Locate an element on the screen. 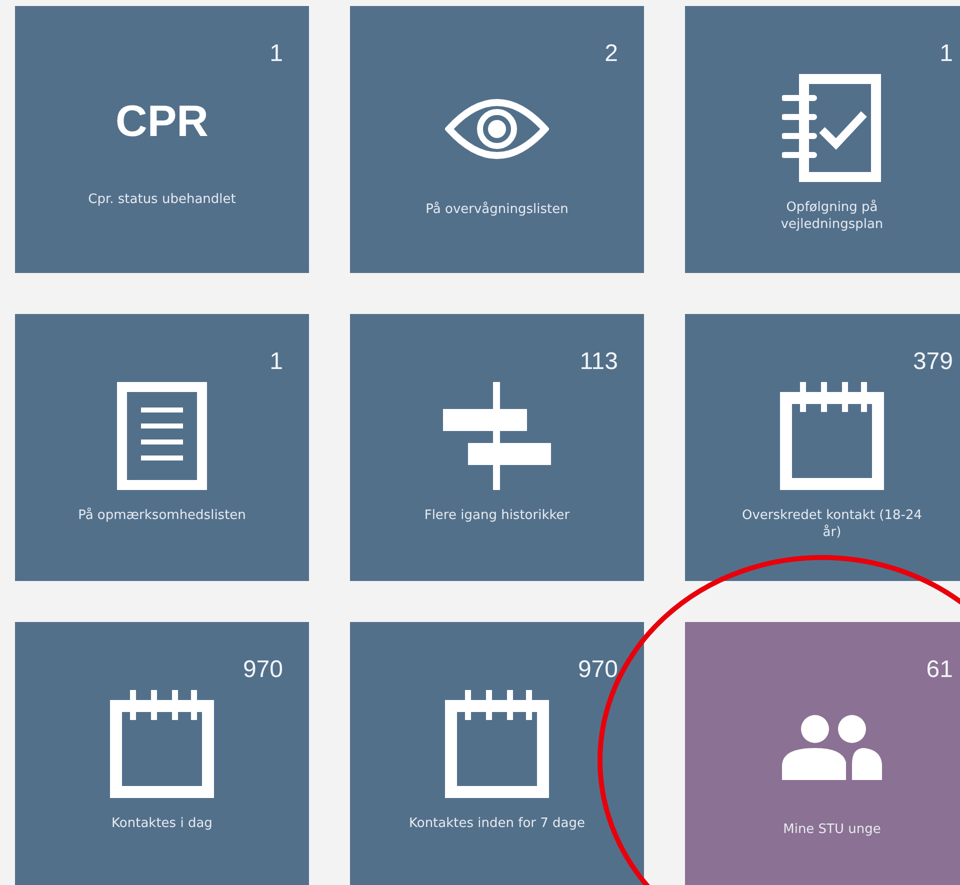 The width and height of the screenshot is (960, 885). timeline-icon is located at coordinates (497, 436).